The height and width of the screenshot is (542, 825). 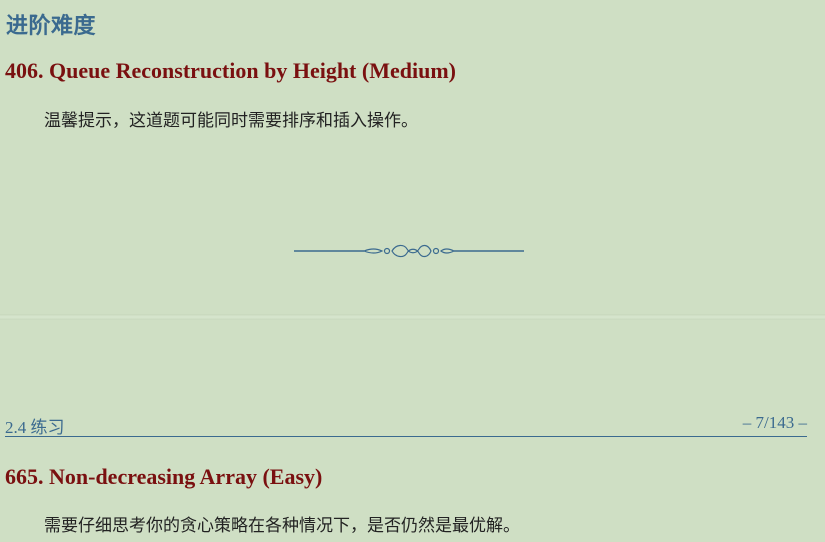 I want to click on footer-section-label: 2.4 练习, so click(x=35, y=427).